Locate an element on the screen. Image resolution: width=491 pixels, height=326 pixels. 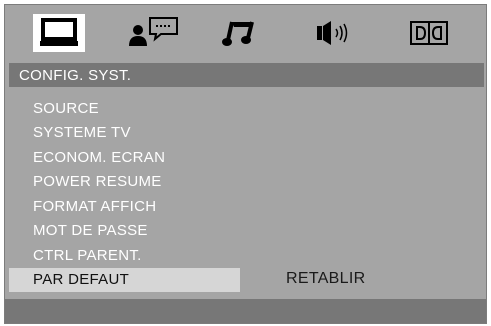
menu-item-mot-de-passe: MOT DE PASSE is located at coordinates (124, 231).